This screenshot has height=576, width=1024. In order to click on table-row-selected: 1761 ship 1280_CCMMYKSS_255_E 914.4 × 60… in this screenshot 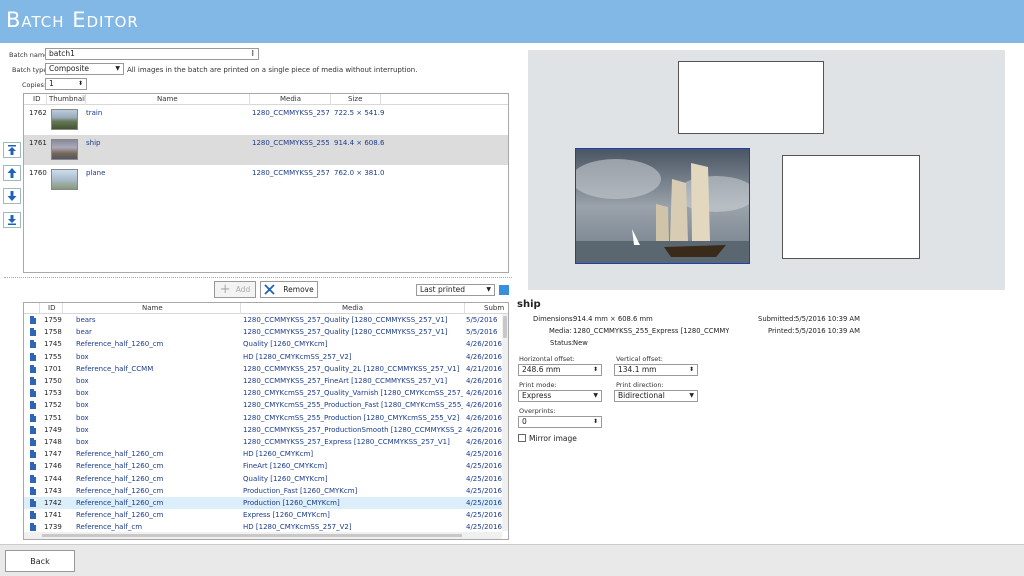, I will do `click(266, 150)`.